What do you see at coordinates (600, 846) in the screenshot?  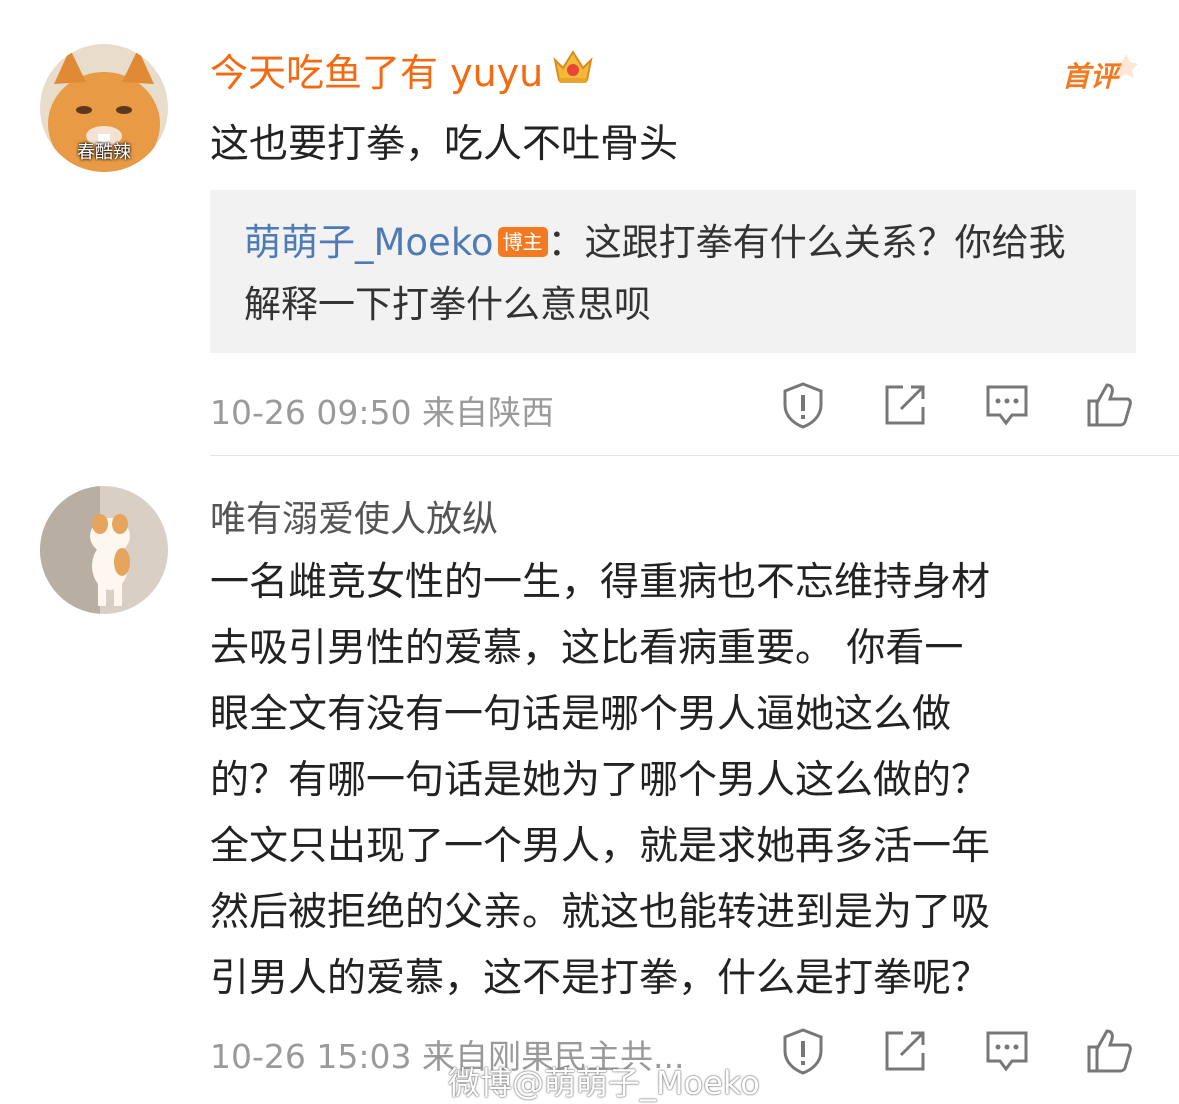 I see `comment-line: 全文只出现了一个男人，就是求她再多活一年` at bounding box center [600, 846].